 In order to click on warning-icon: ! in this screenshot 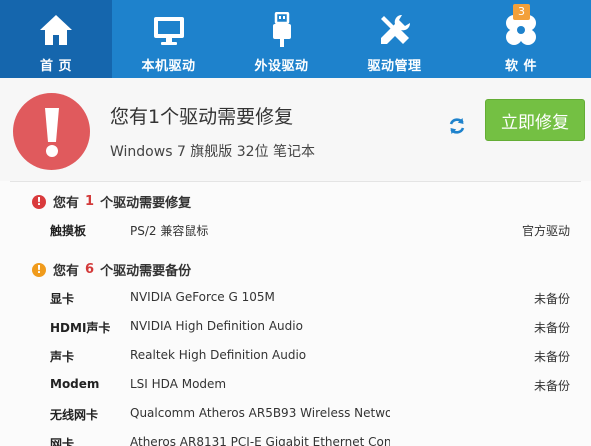, I will do `click(39, 269)`.